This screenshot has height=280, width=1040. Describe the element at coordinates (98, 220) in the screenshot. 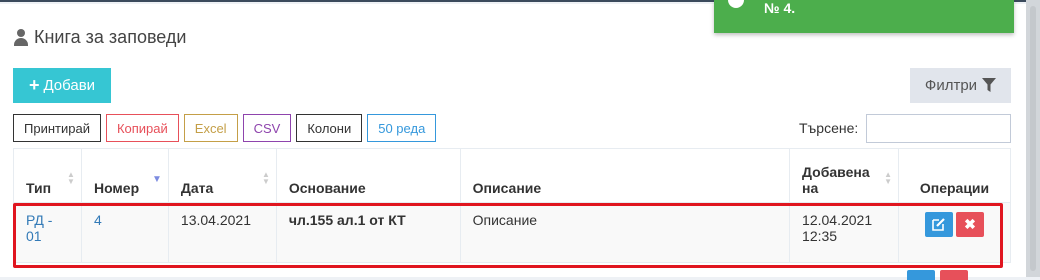

I see `number-link: 4` at that location.